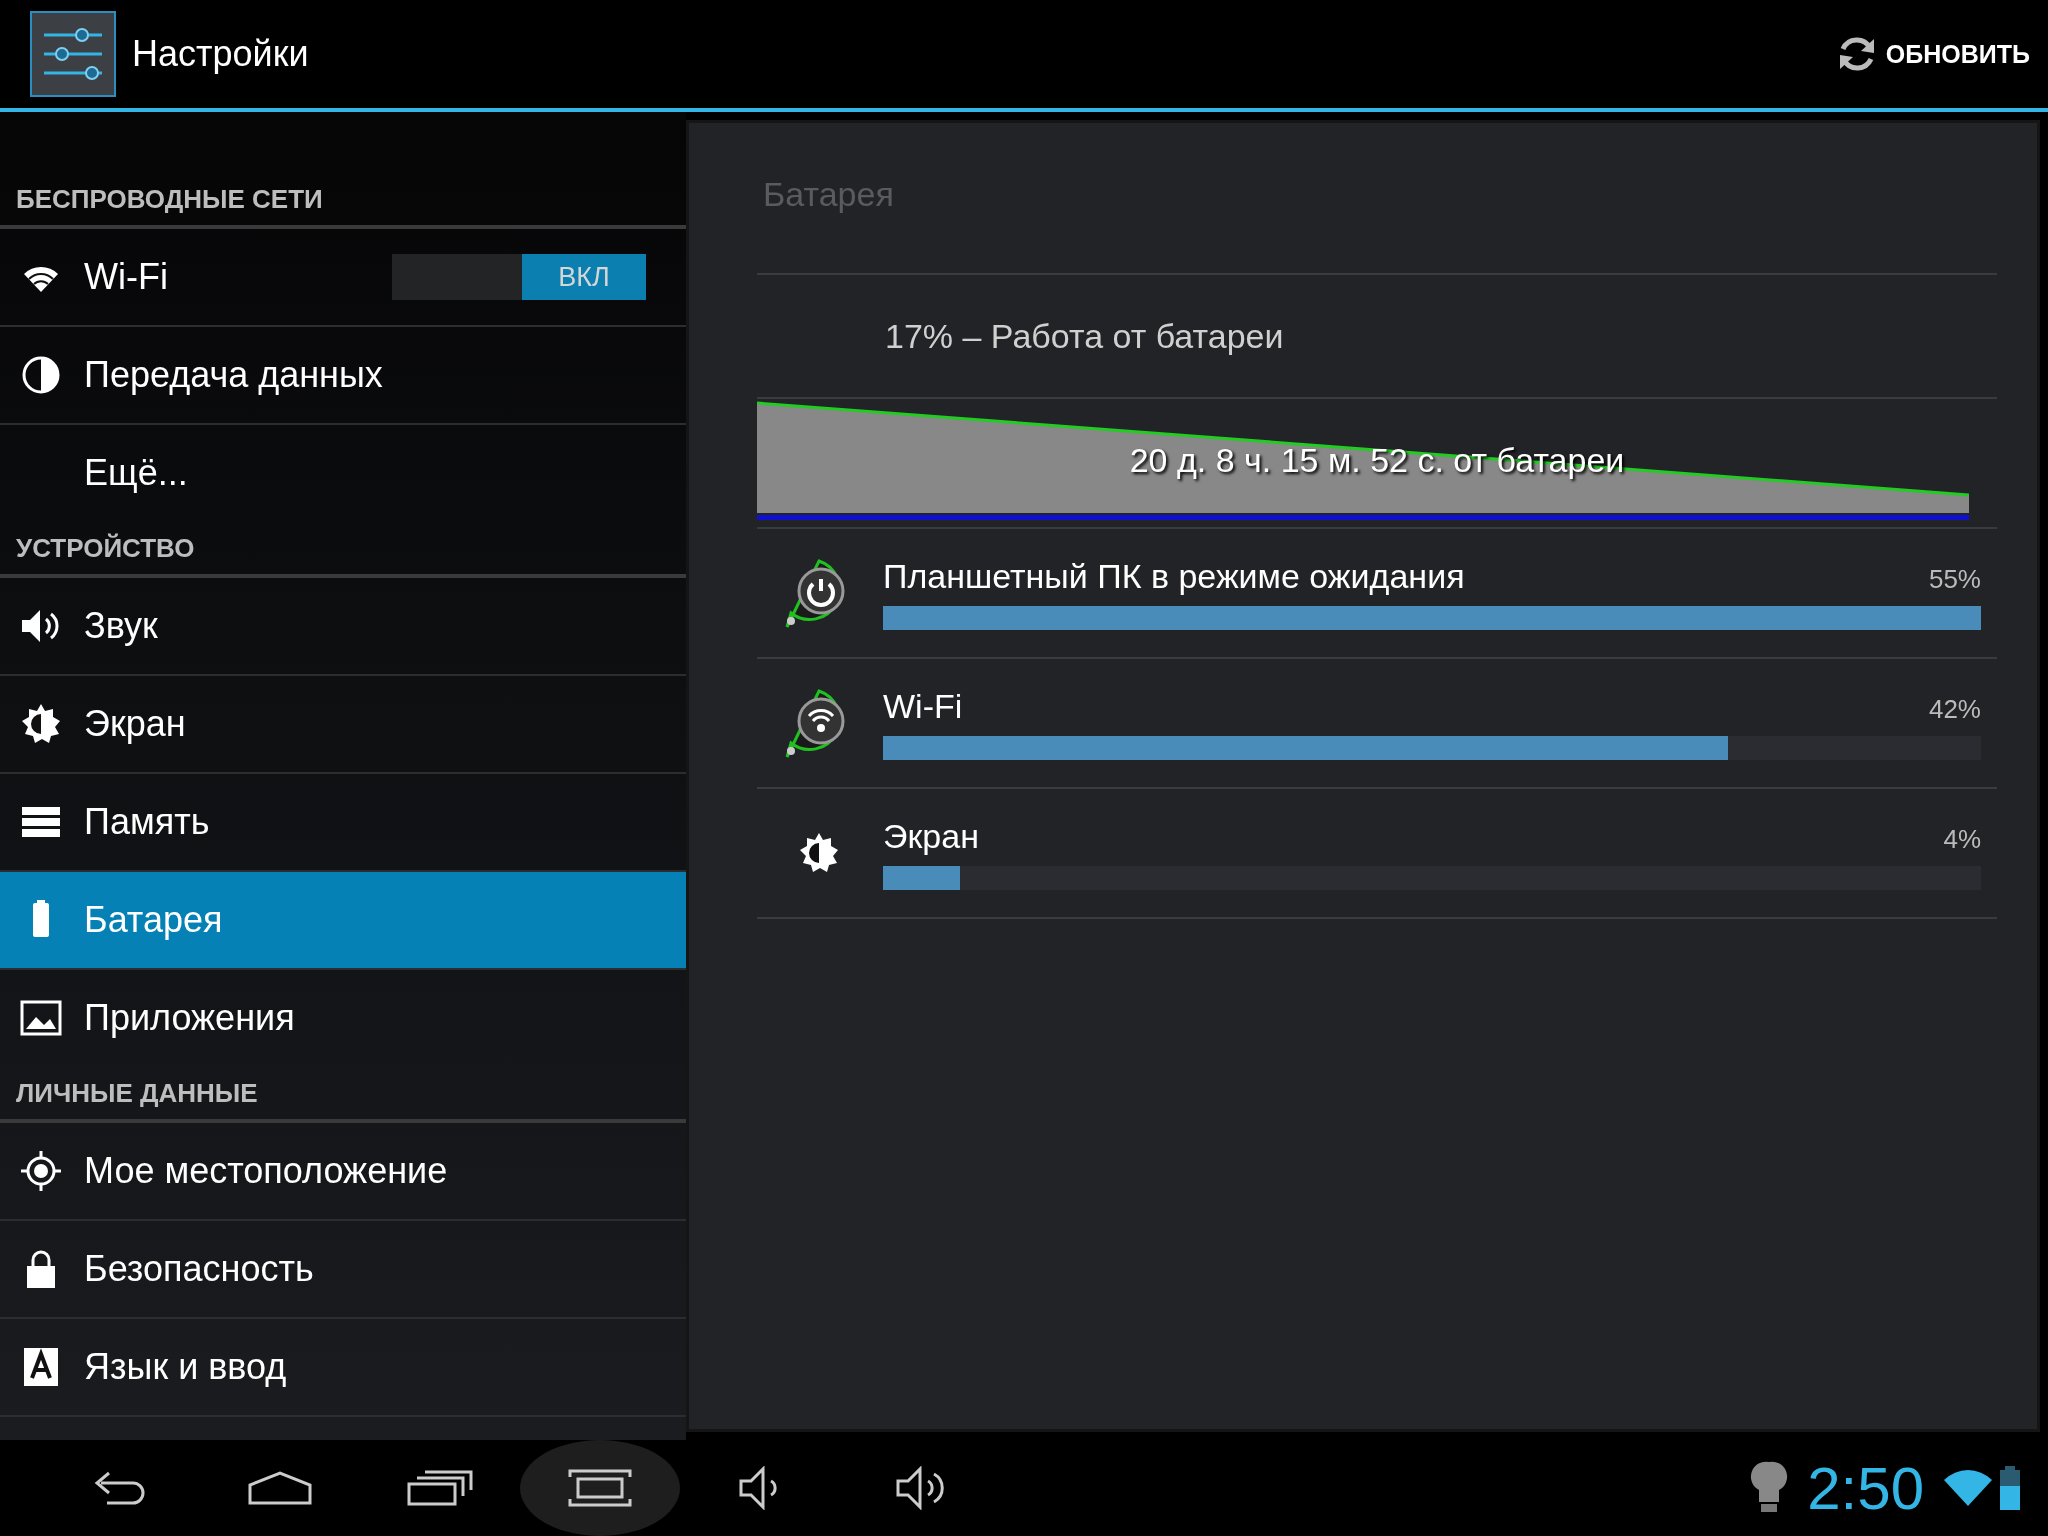 This screenshot has width=2048, height=1536. I want to click on section-header: ЛИЧНЫЕ ДАННЫЕ, so click(343, 1094).